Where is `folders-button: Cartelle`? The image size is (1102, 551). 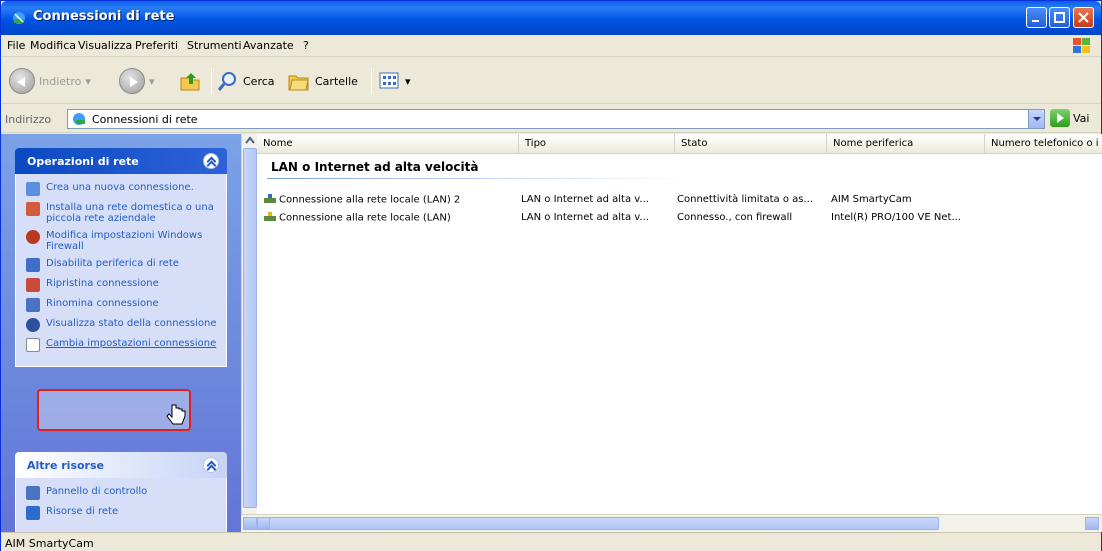
folders-button: Cartelle is located at coordinates (322, 81).